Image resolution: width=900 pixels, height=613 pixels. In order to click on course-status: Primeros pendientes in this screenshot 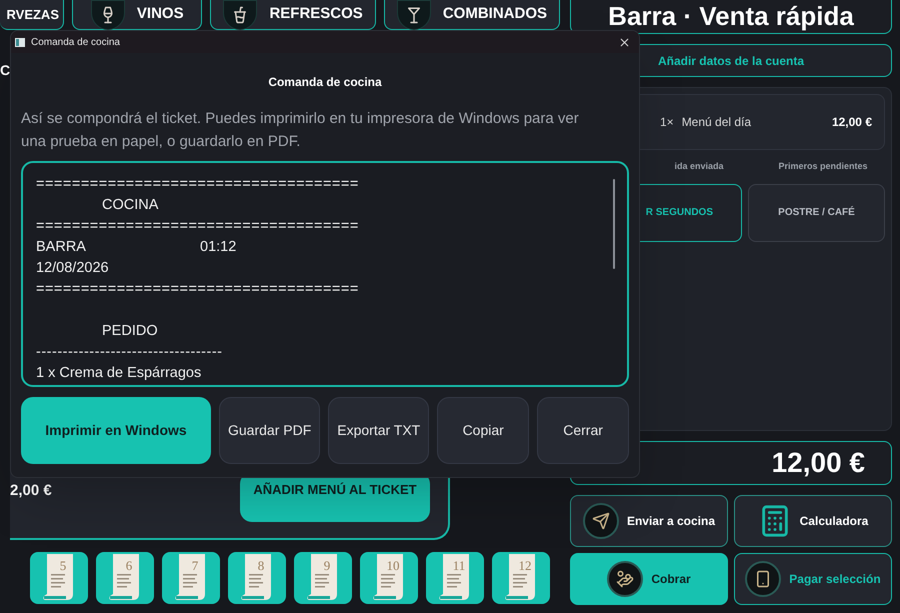, I will do `click(823, 166)`.